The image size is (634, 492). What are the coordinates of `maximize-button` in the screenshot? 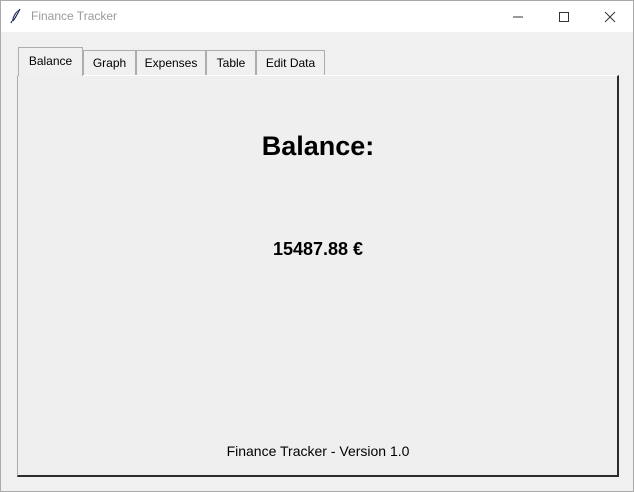 It's located at (564, 16).